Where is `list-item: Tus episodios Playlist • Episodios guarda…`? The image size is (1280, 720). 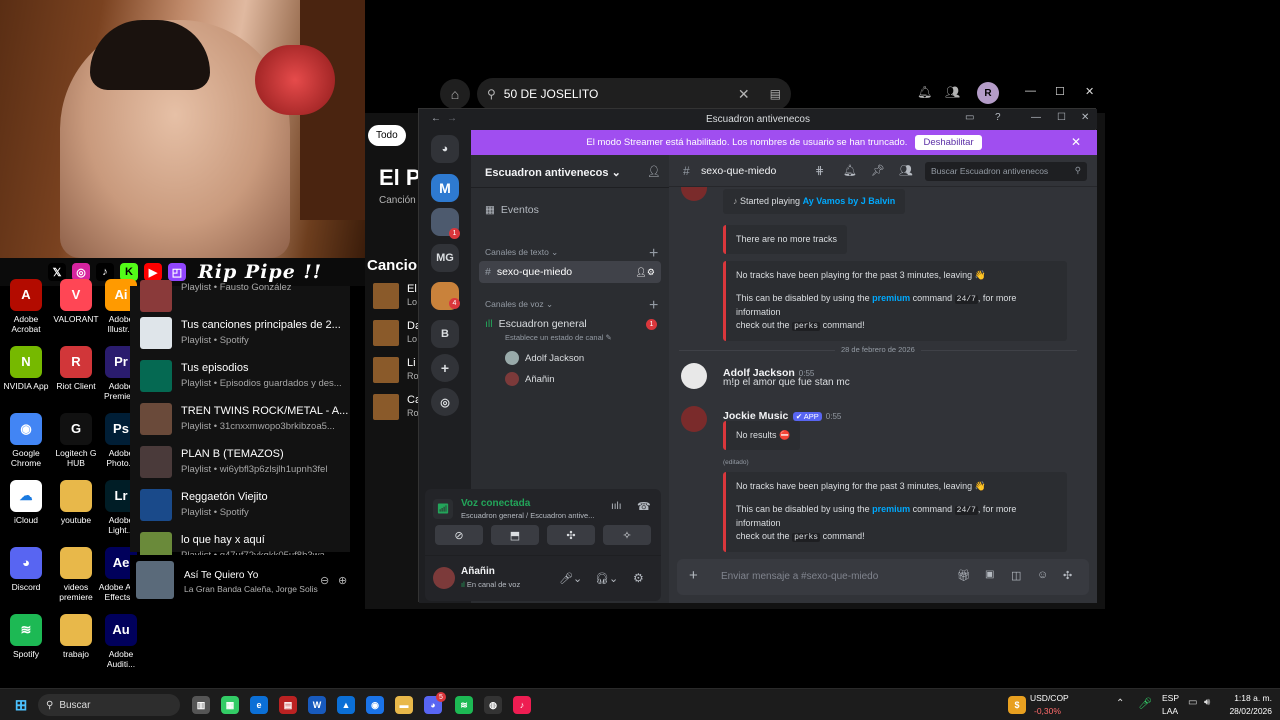 list-item: Tus episodios Playlist • Episodios guarda… is located at coordinates (245, 378).